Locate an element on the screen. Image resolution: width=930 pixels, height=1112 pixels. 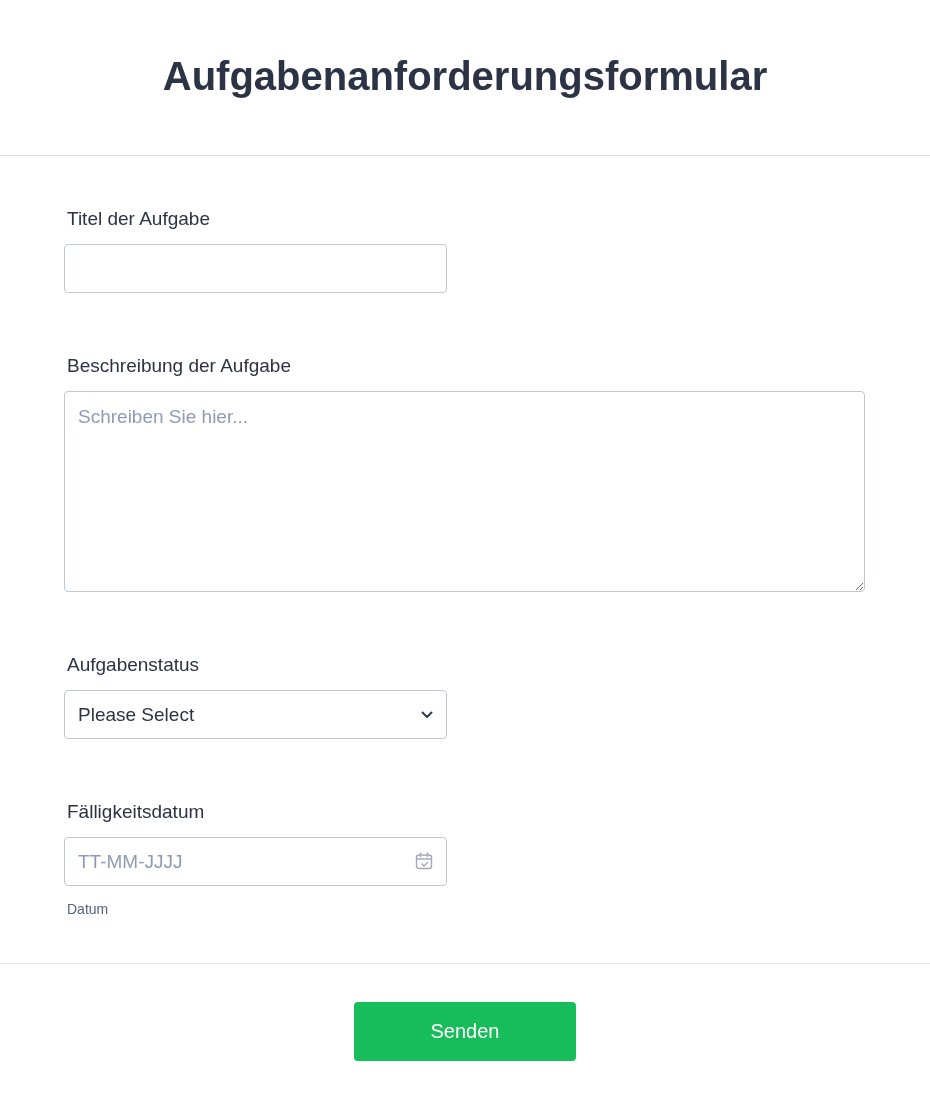
field-sublabel: Datum is located at coordinates (88, 909).